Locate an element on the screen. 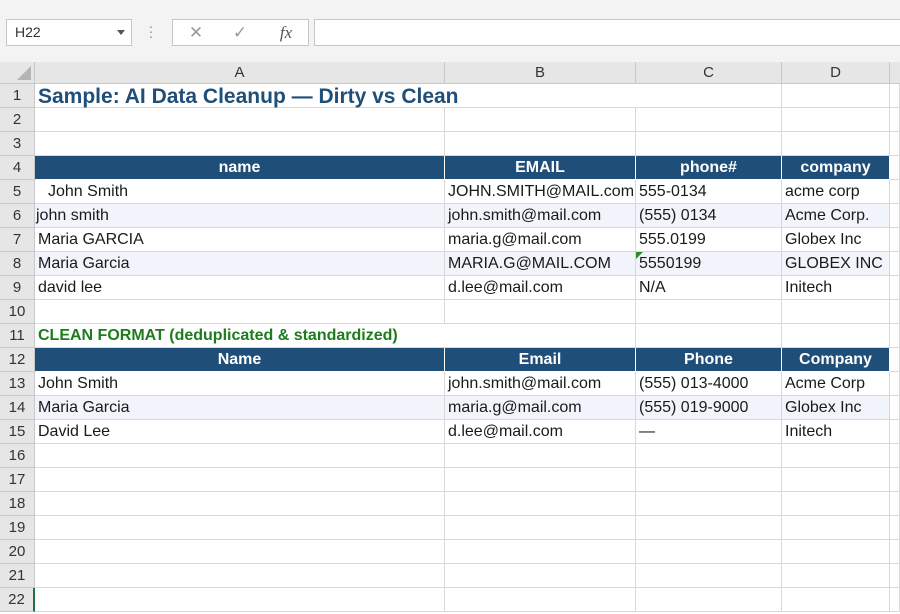  cell-a13: John Smith is located at coordinates (240, 384).